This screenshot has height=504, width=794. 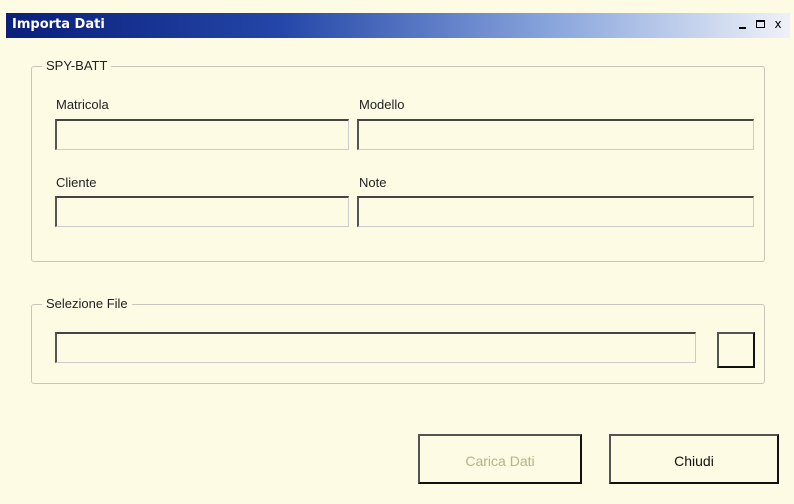 I want to click on window-controls: x, so click(x=760, y=24).